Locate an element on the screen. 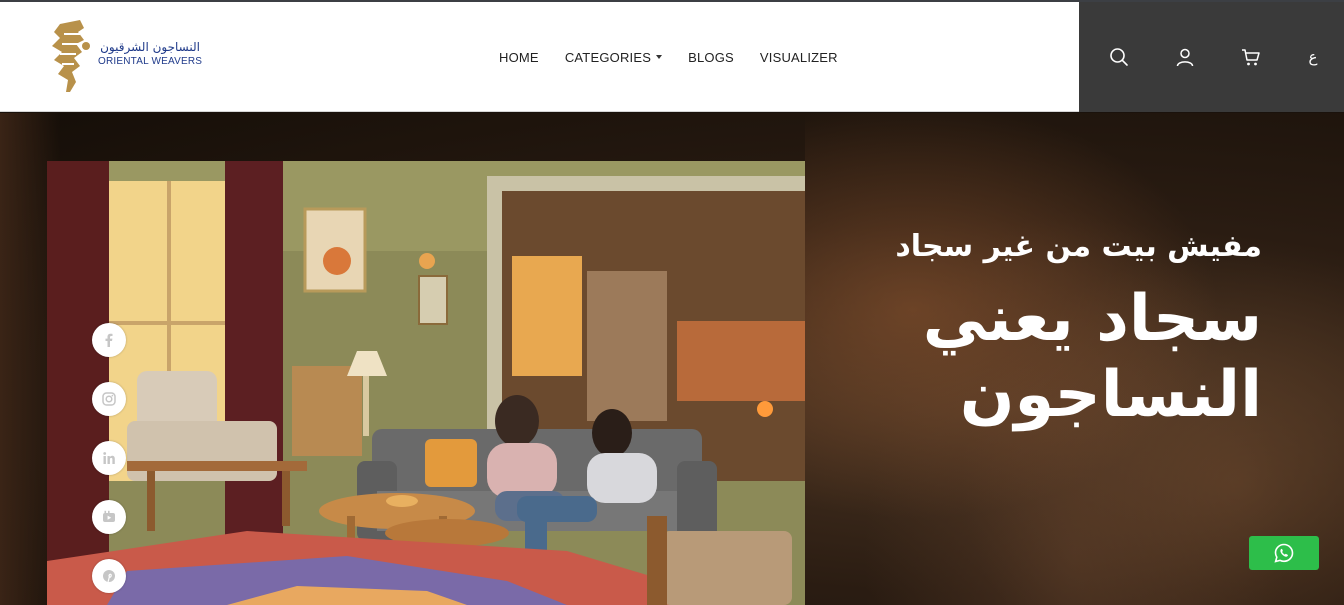 The height and width of the screenshot is (605, 1344). nav-home-label: HOME is located at coordinates (519, 57).